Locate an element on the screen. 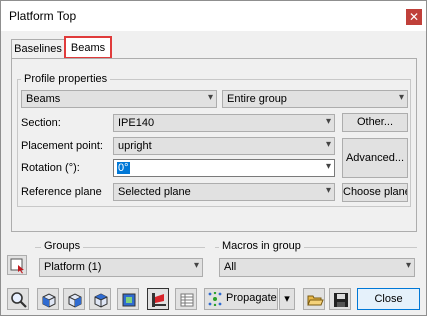  window-close-button: ✕ is located at coordinates (414, 17).